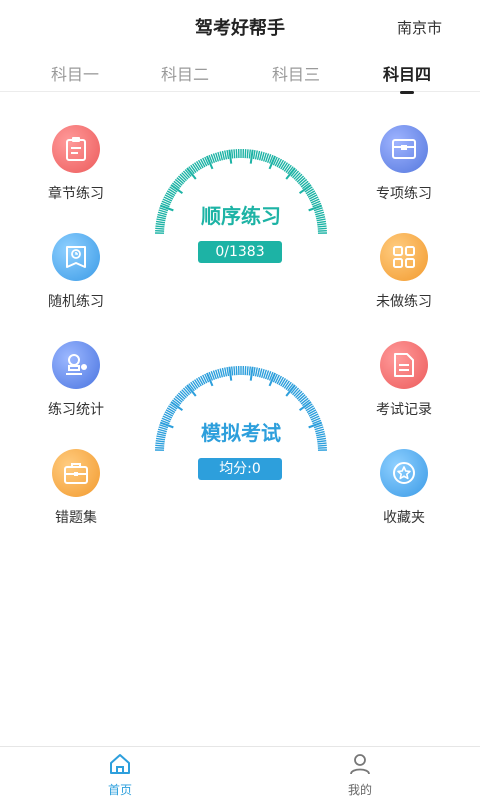 The width and height of the screenshot is (480, 800). What do you see at coordinates (404, 257) in the screenshot?
I see `grid-icon` at bounding box center [404, 257].